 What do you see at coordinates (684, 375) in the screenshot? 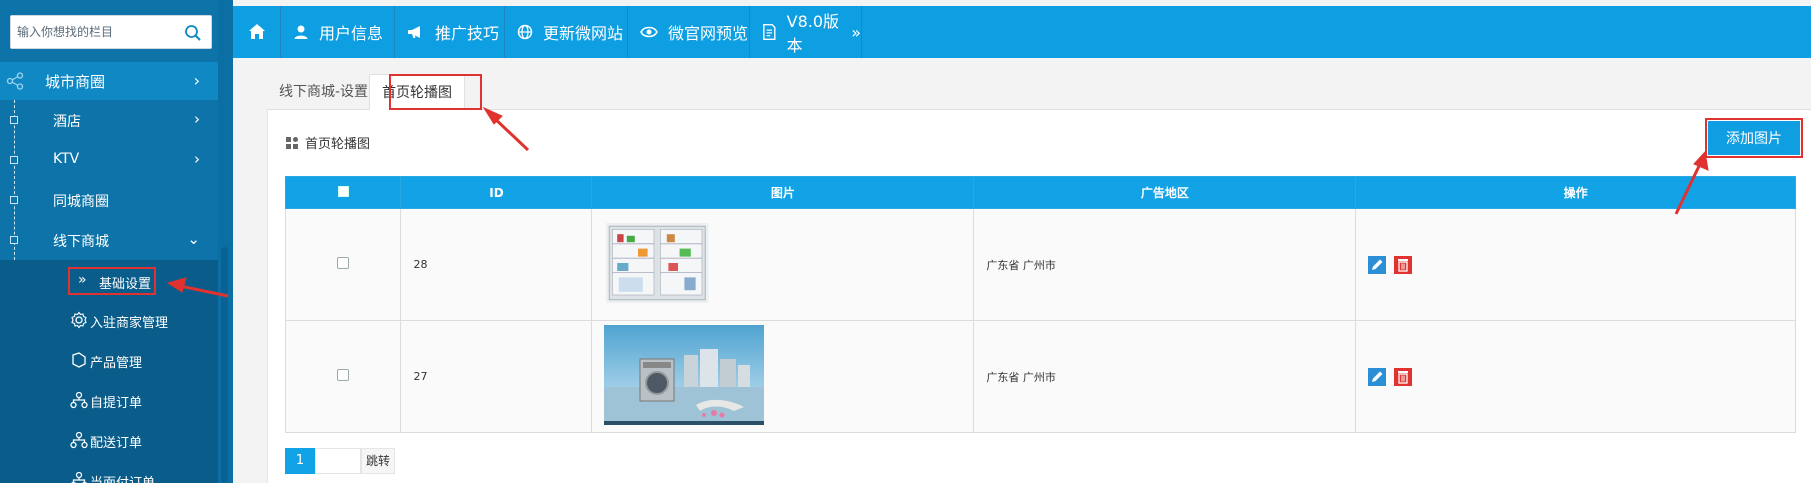
I see `washing-machine-image` at bounding box center [684, 375].